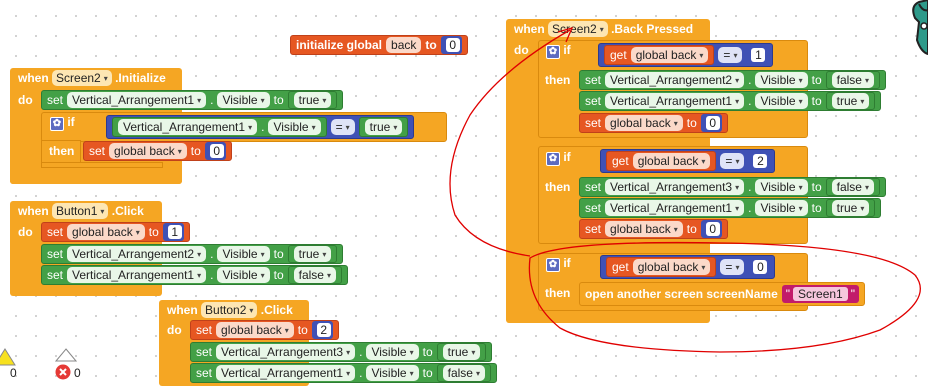 The image size is (928, 386). Describe the element at coordinates (229, 310) in the screenshot. I see `component-dropdown: Button2 ▾` at that location.